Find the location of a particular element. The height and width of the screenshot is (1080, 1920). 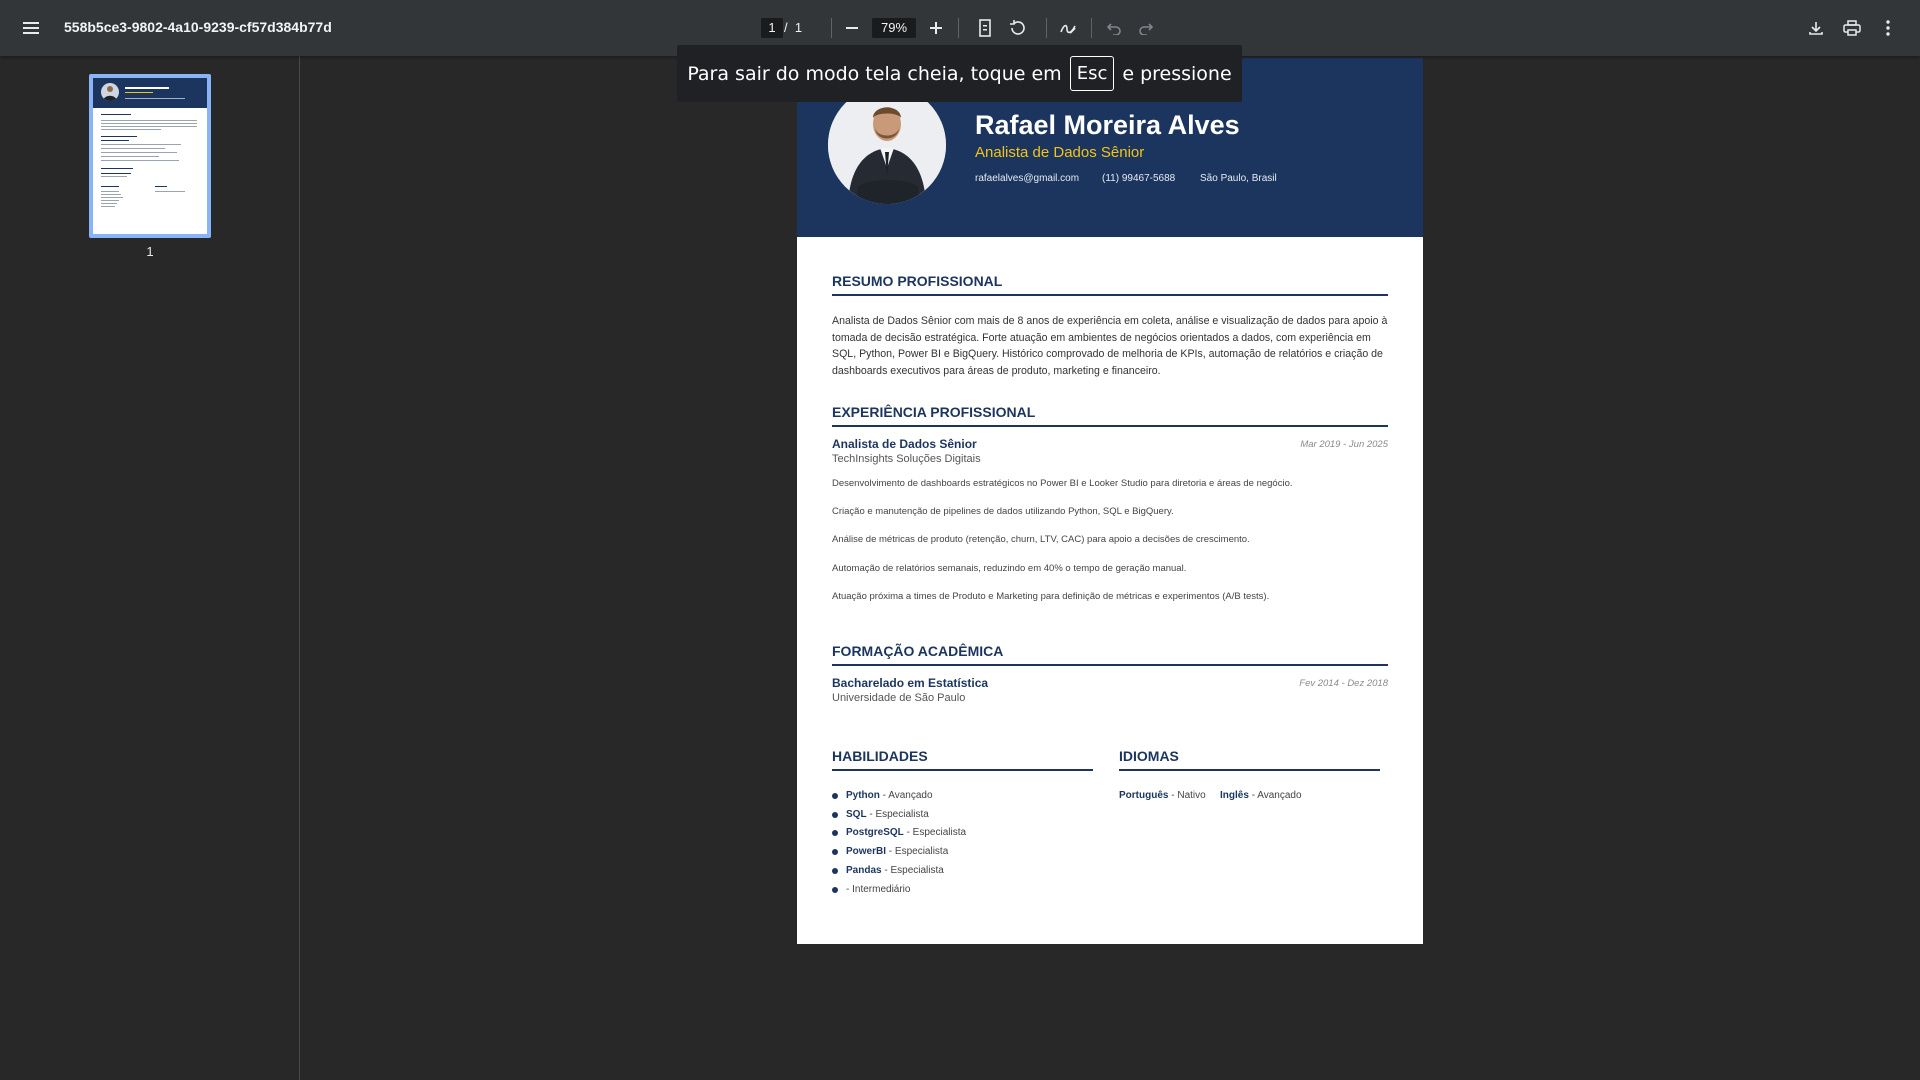

thumbnail-page-number: 1 is located at coordinates (150, 251).